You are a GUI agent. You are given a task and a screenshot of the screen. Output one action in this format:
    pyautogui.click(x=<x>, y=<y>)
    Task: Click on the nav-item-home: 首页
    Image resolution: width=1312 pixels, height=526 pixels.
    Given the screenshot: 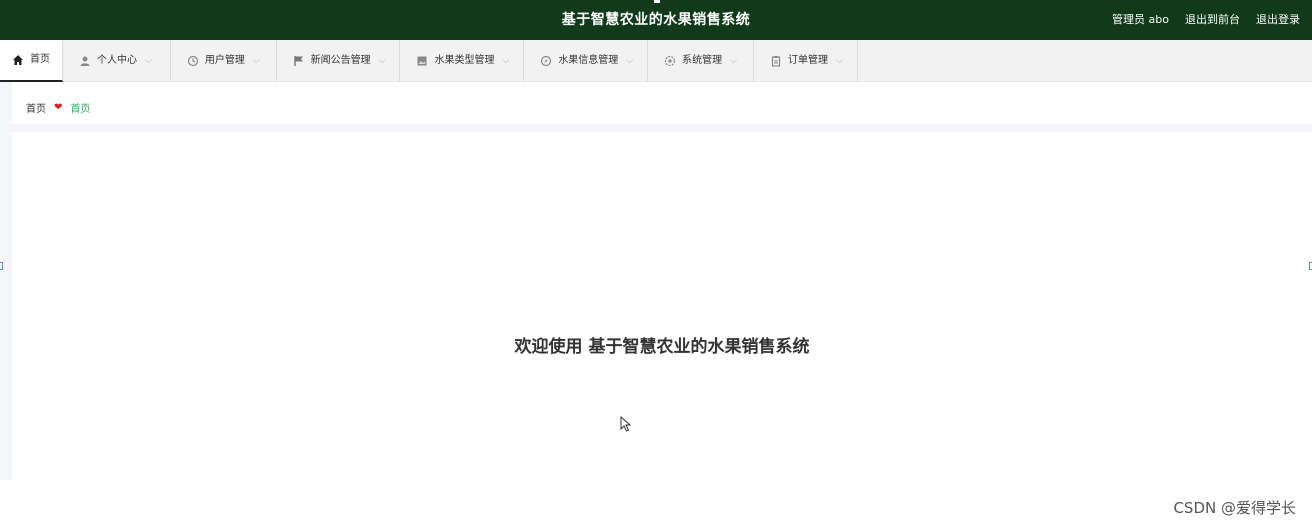 What is the action you would take?
    pyautogui.click(x=31, y=61)
    